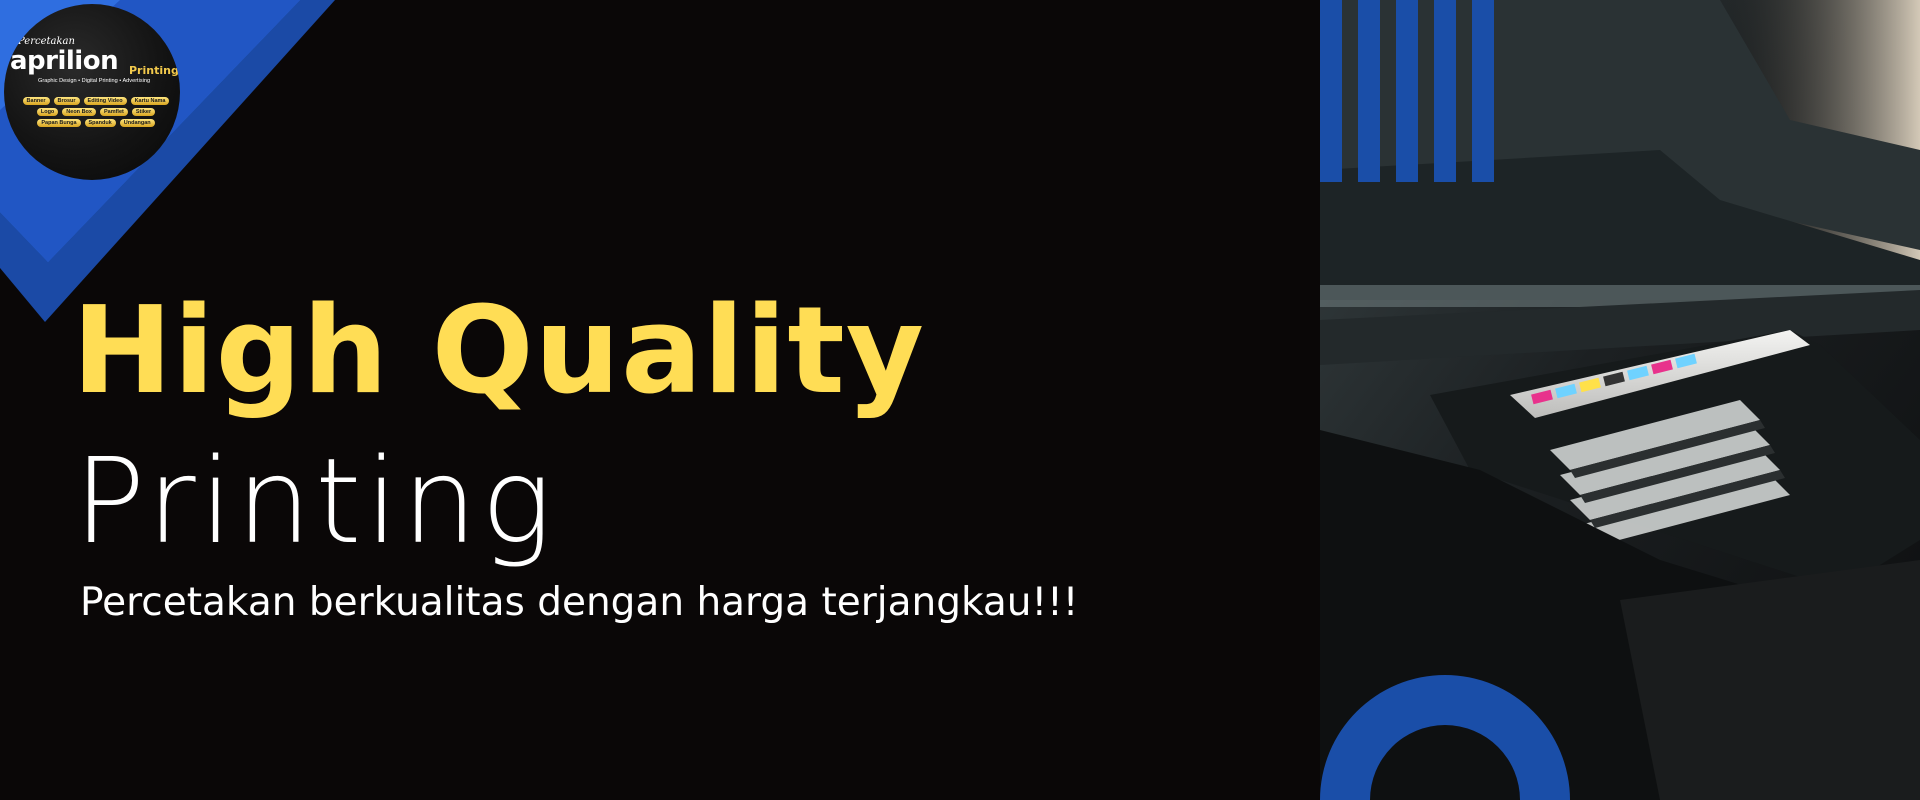 The height and width of the screenshot is (800, 1920). Describe the element at coordinates (113, 112) in the screenshot. I see `logo-service-chip: Pamflet` at that location.